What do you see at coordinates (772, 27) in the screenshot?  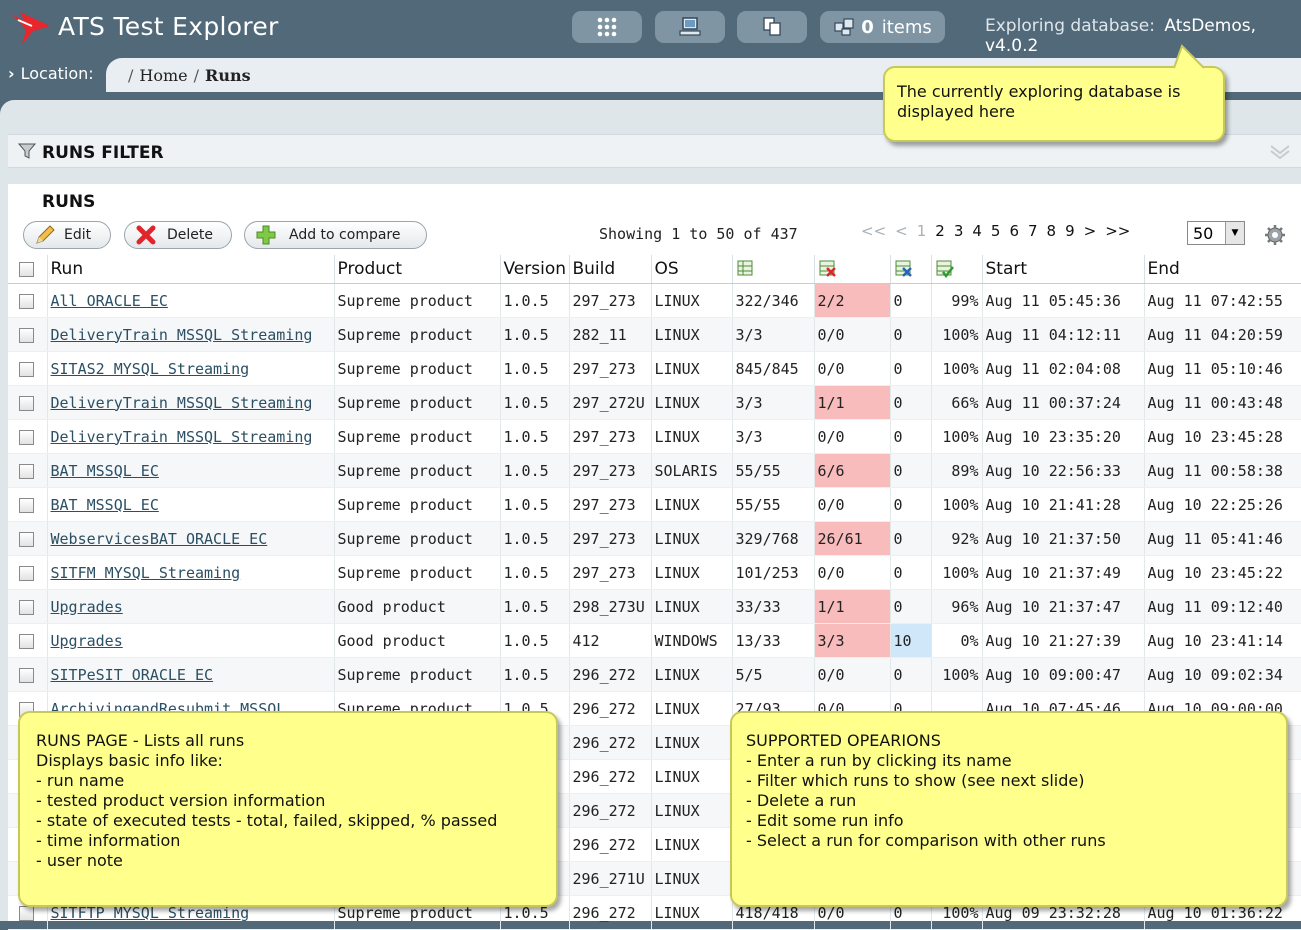 I see `copy-button` at bounding box center [772, 27].